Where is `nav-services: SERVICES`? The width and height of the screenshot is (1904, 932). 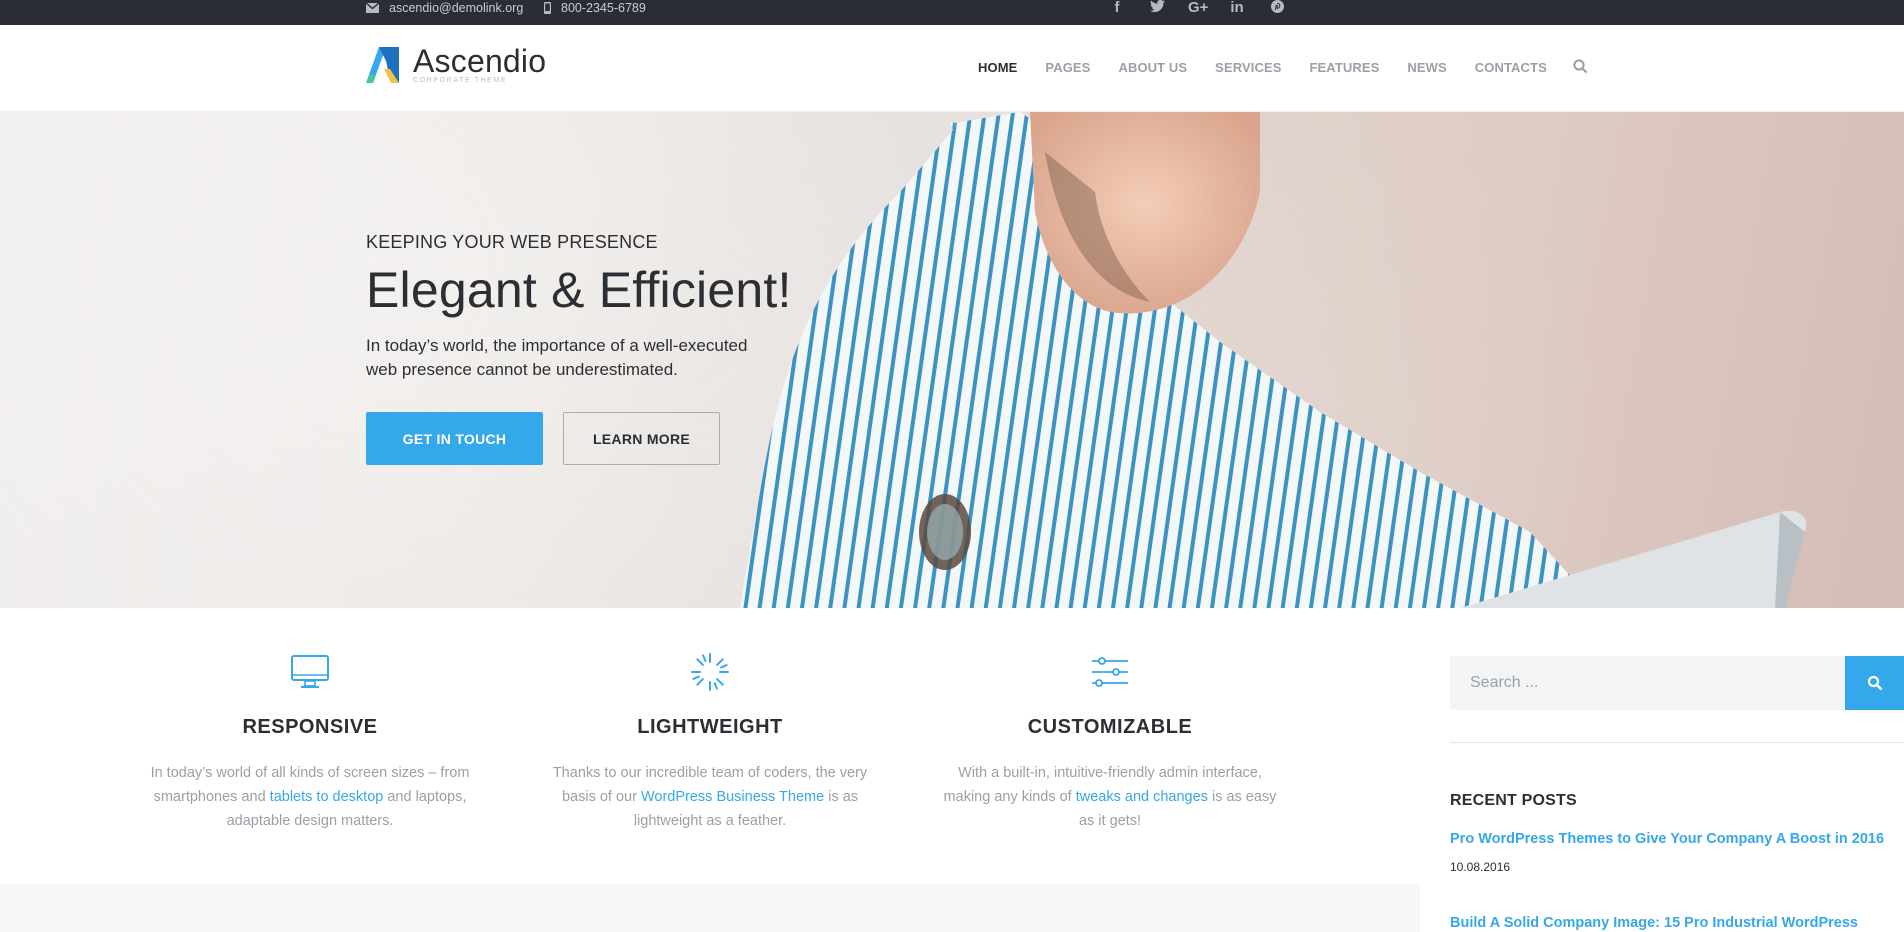
nav-services: SERVICES is located at coordinates (1248, 67).